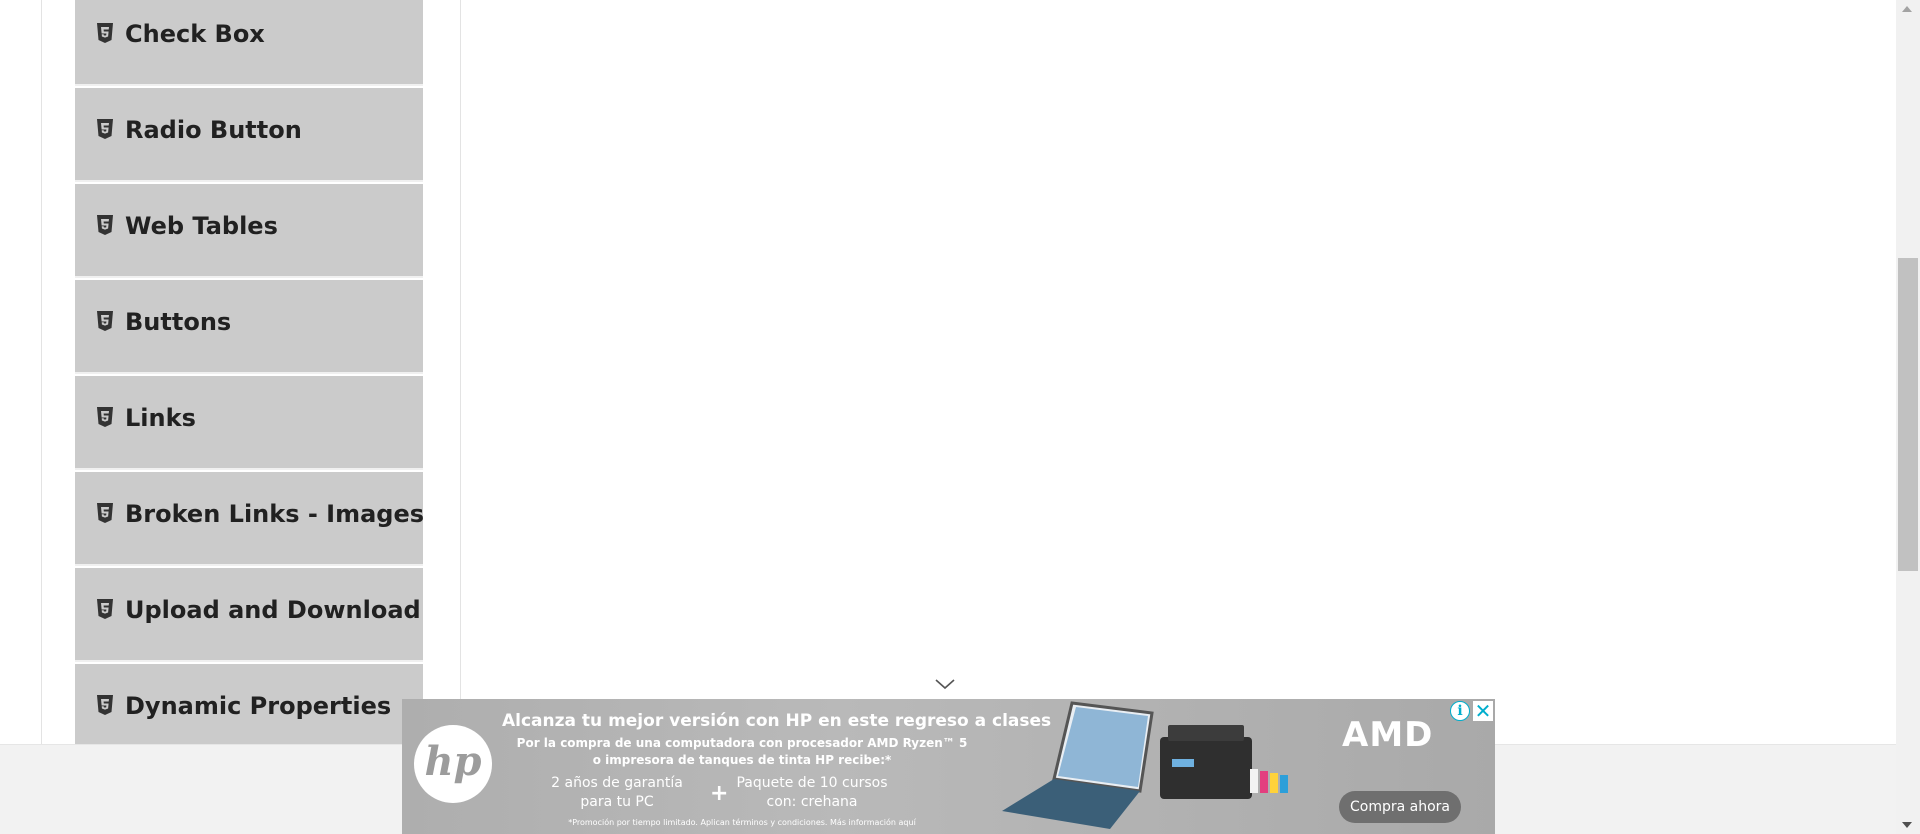 The image size is (1920, 834). What do you see at coordinates (41, 372) in the screenshot?
I see `left-border` at bounding box center [41, 372].